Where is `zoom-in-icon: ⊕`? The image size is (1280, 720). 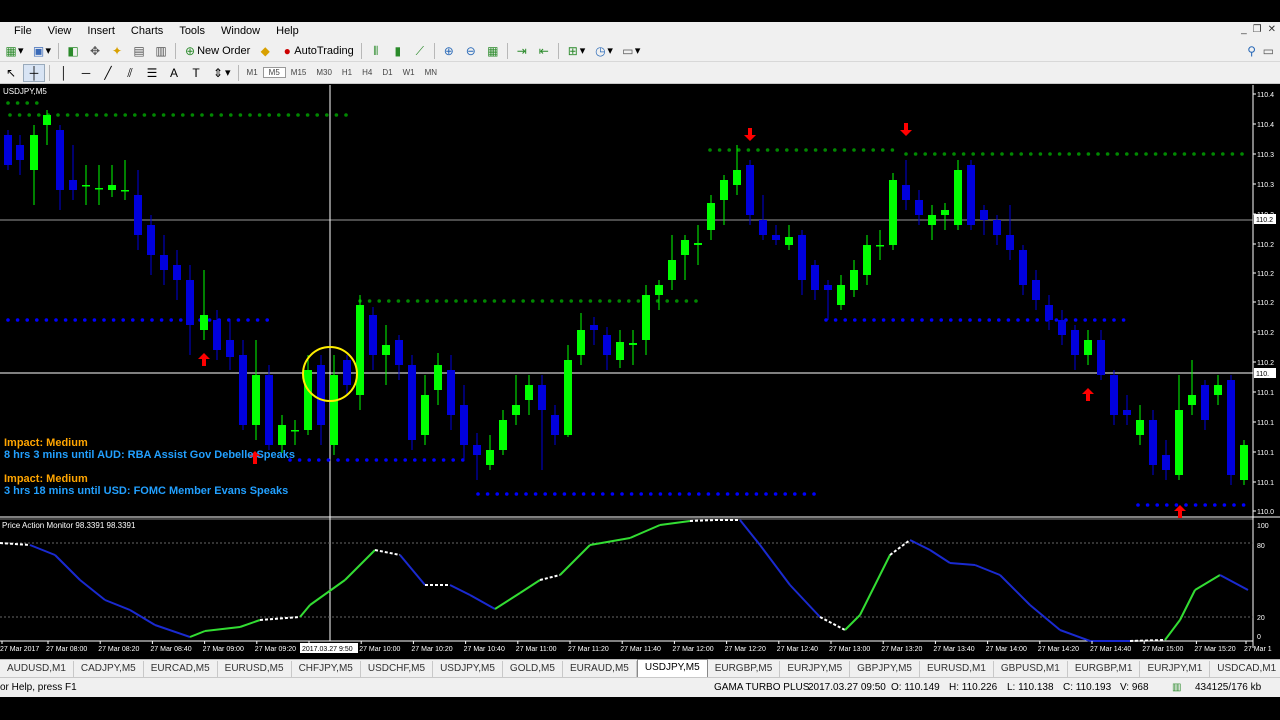 zoom-in-icon: ⊕ is located at coordinates (449, 51).